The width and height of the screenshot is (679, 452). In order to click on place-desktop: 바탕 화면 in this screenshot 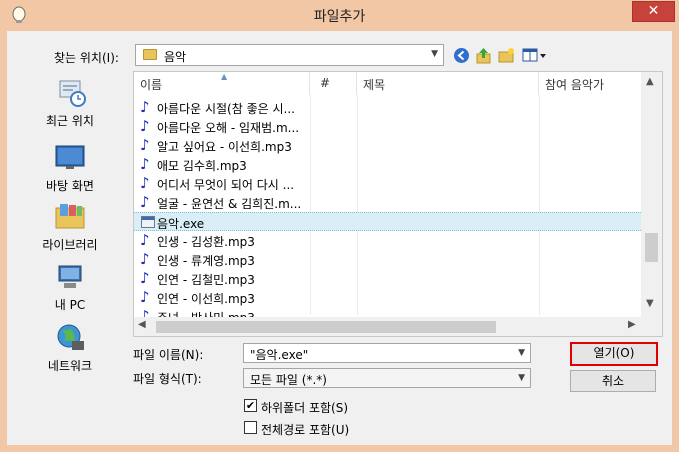, I will do `click(70, 168)`.